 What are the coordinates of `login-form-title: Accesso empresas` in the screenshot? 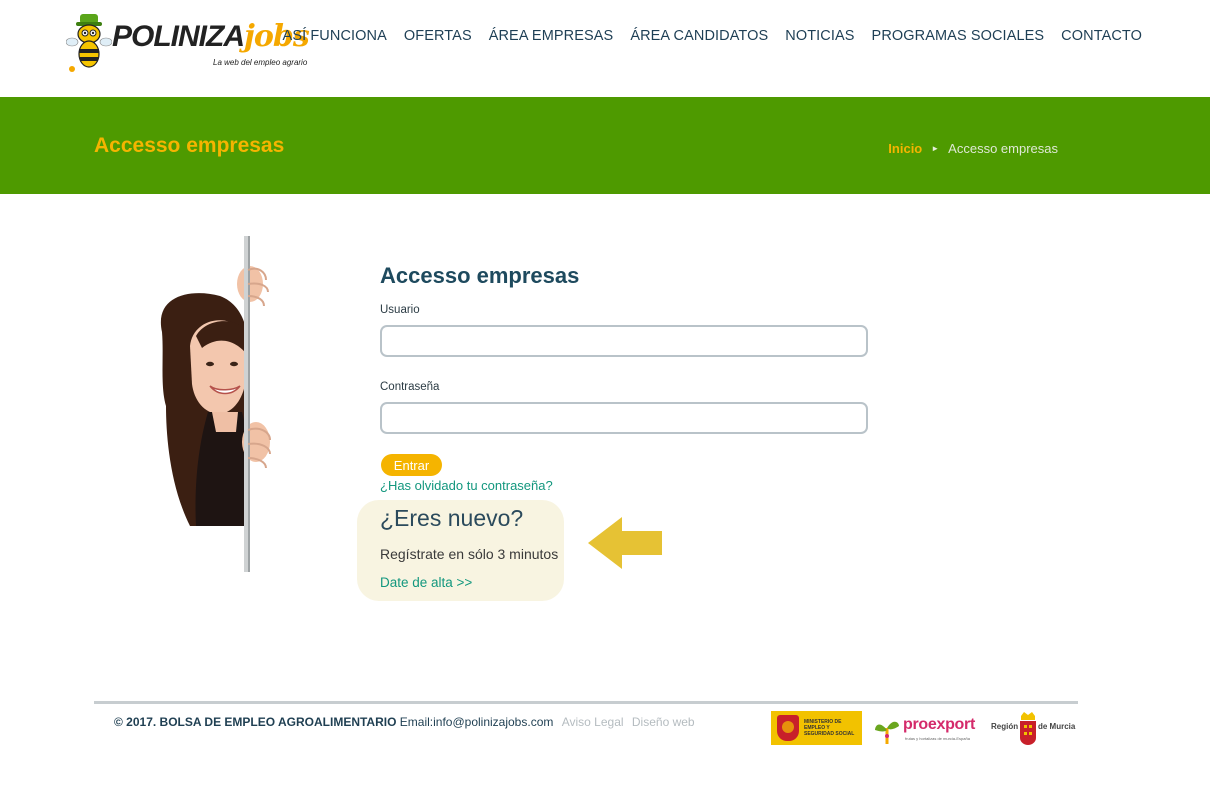 It's located at (480, 275).